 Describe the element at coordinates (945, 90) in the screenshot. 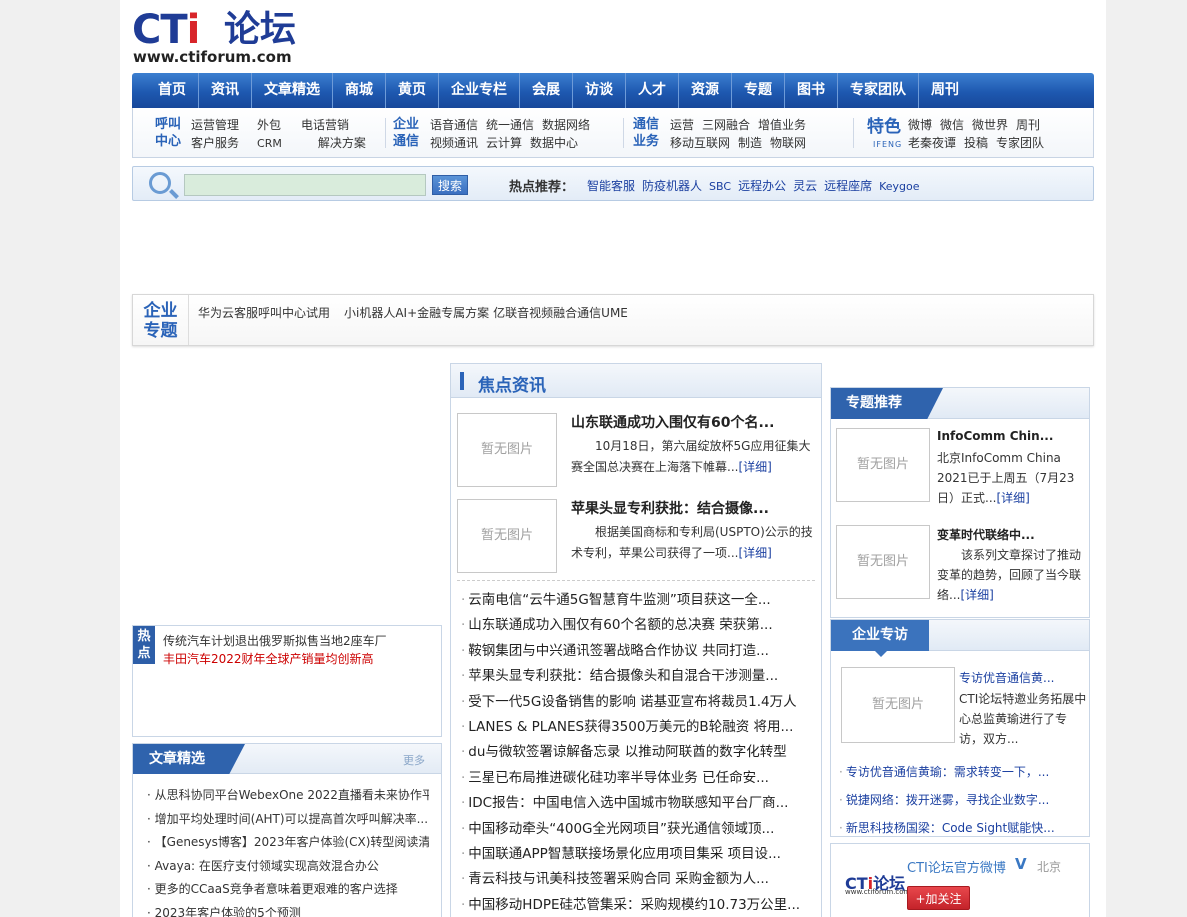

I see `nav-item-weekly: 周刊` at that location.